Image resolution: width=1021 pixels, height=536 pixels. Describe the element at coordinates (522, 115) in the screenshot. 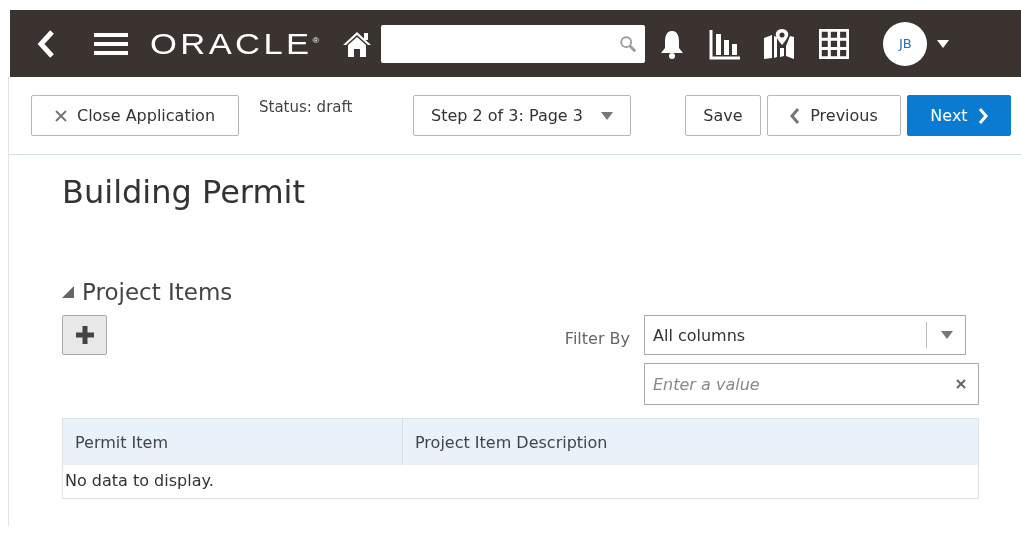

I see `step-select: Step 2 of 3: Page 3` at that location.